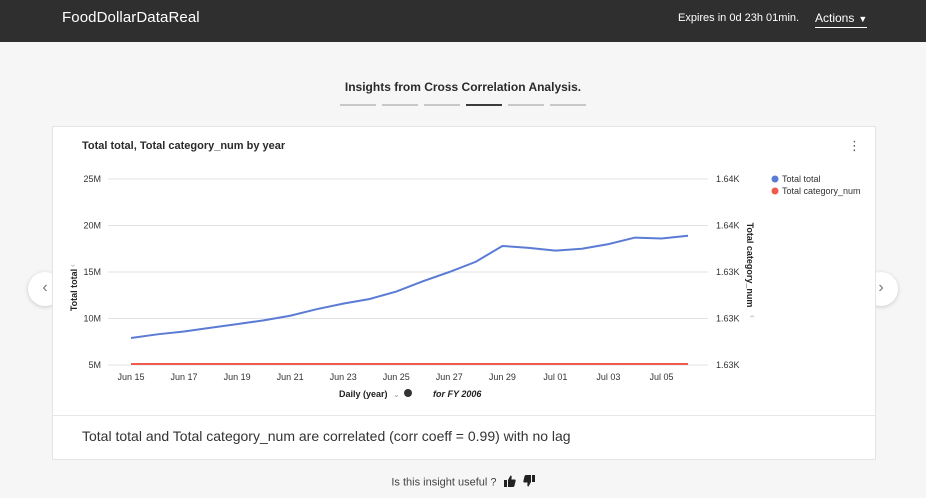  I want to click on x-axis-sort-icon: ⌄, so click(396, 394).